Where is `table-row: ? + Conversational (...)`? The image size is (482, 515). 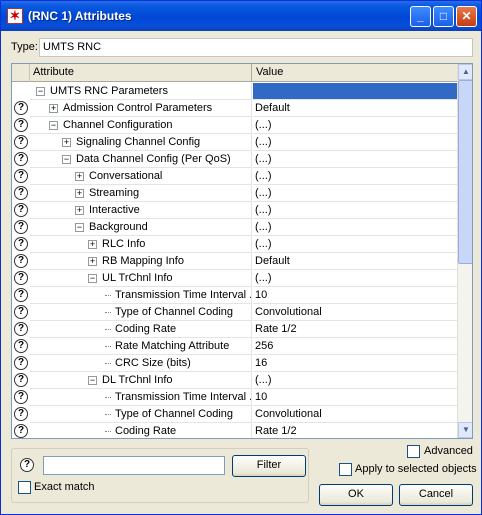
table-row: ? + Conversational (...) is located at coordinates (234, 176).